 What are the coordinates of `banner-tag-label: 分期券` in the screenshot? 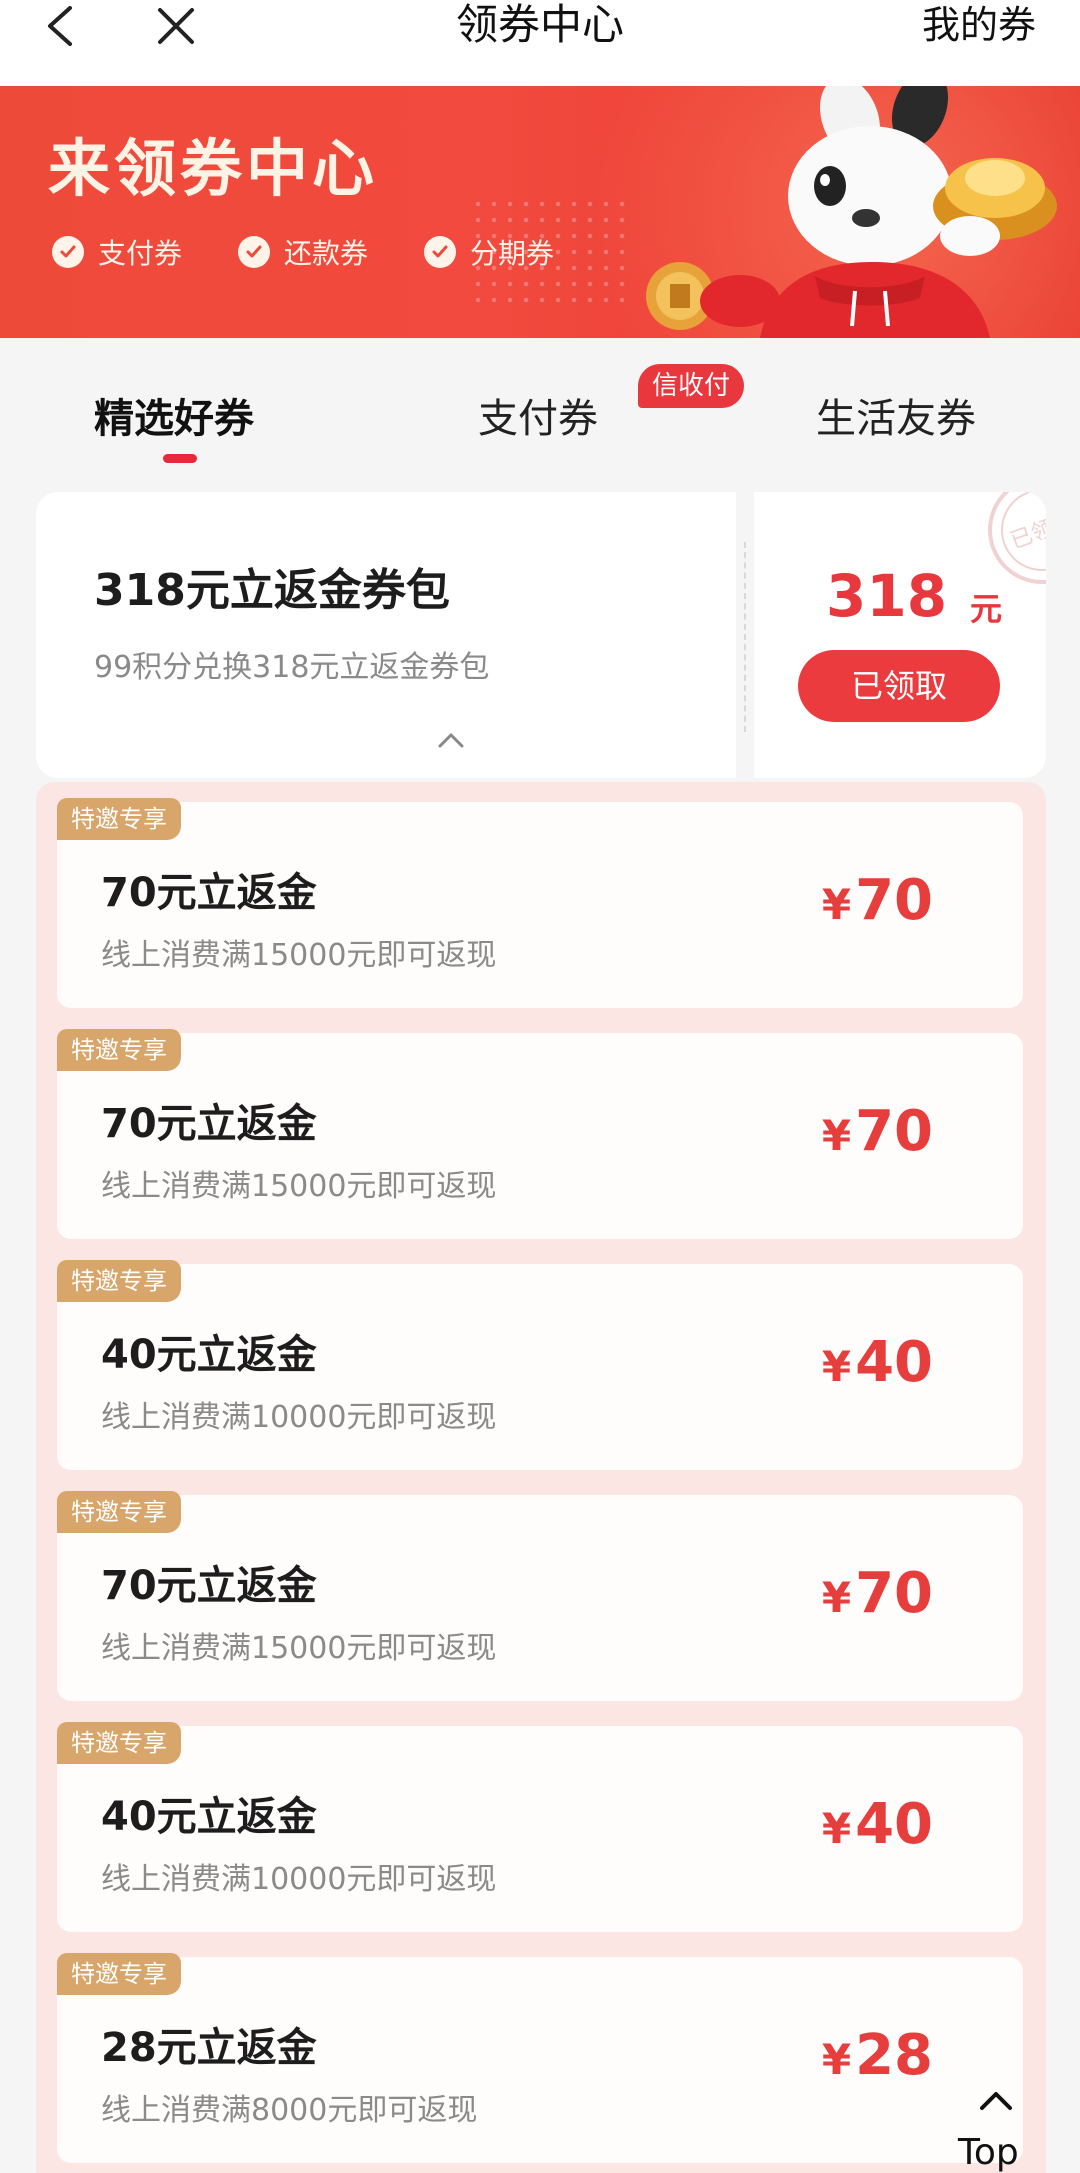 It's located at (512, 253).